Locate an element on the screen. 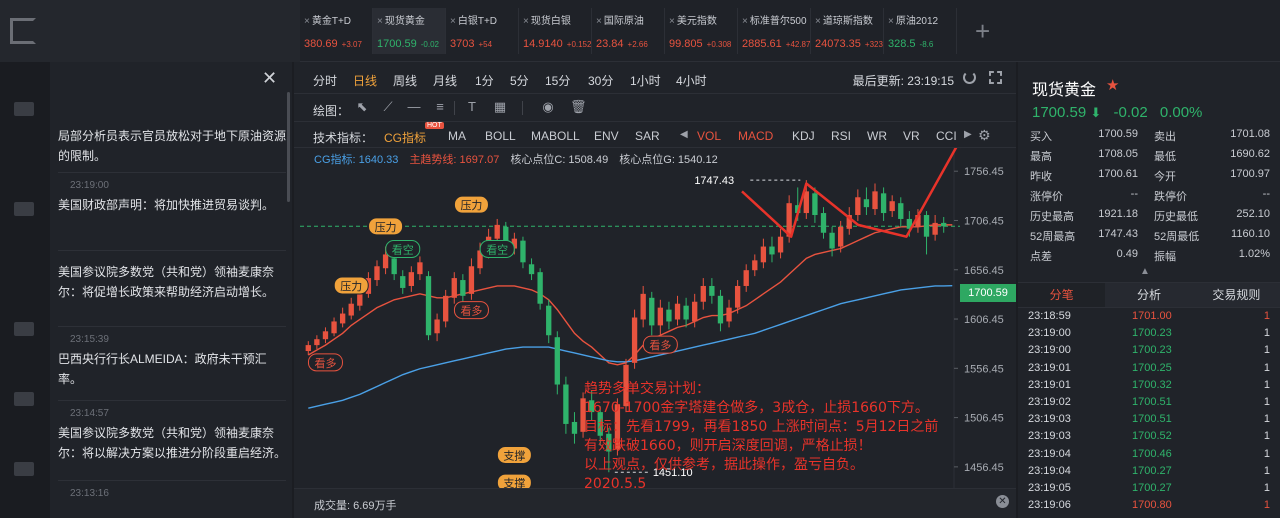 The height and width of the screenshot is (518, 1280). horizontal-line-tool-icon: — is located at coordinates (414, 107).